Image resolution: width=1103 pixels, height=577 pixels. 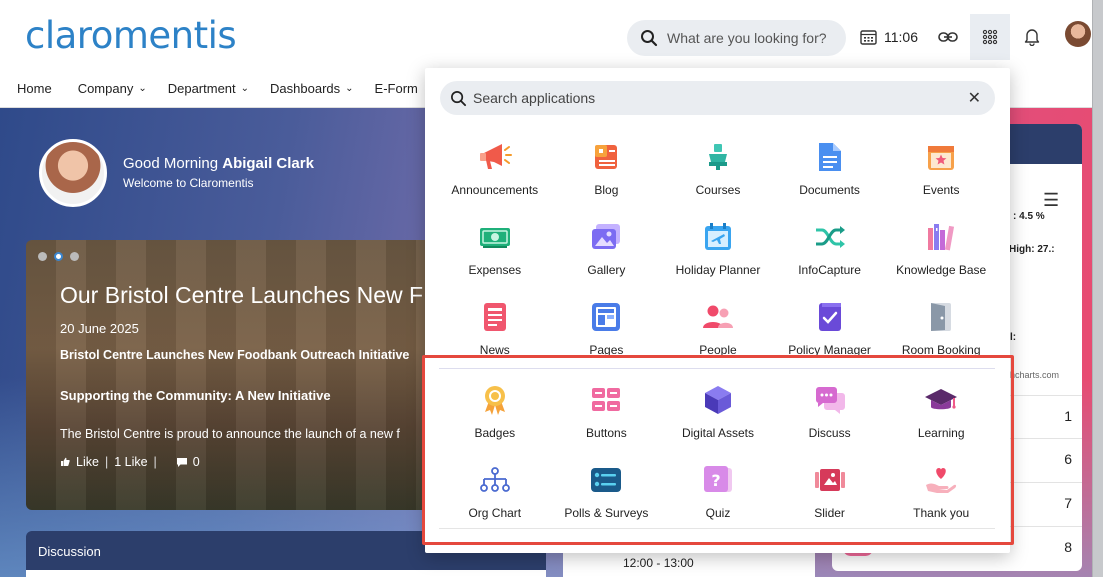 What do you see at coordinates (718, 190) in the screenshot?
I see `app-label: Courses` at bounding box center [718, 190].